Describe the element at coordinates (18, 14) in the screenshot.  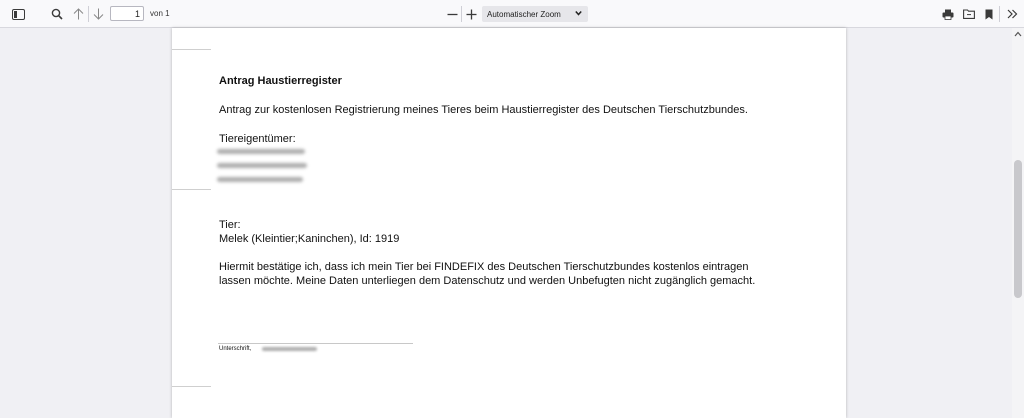
I see `sidebar-toggle-icon` at that location.